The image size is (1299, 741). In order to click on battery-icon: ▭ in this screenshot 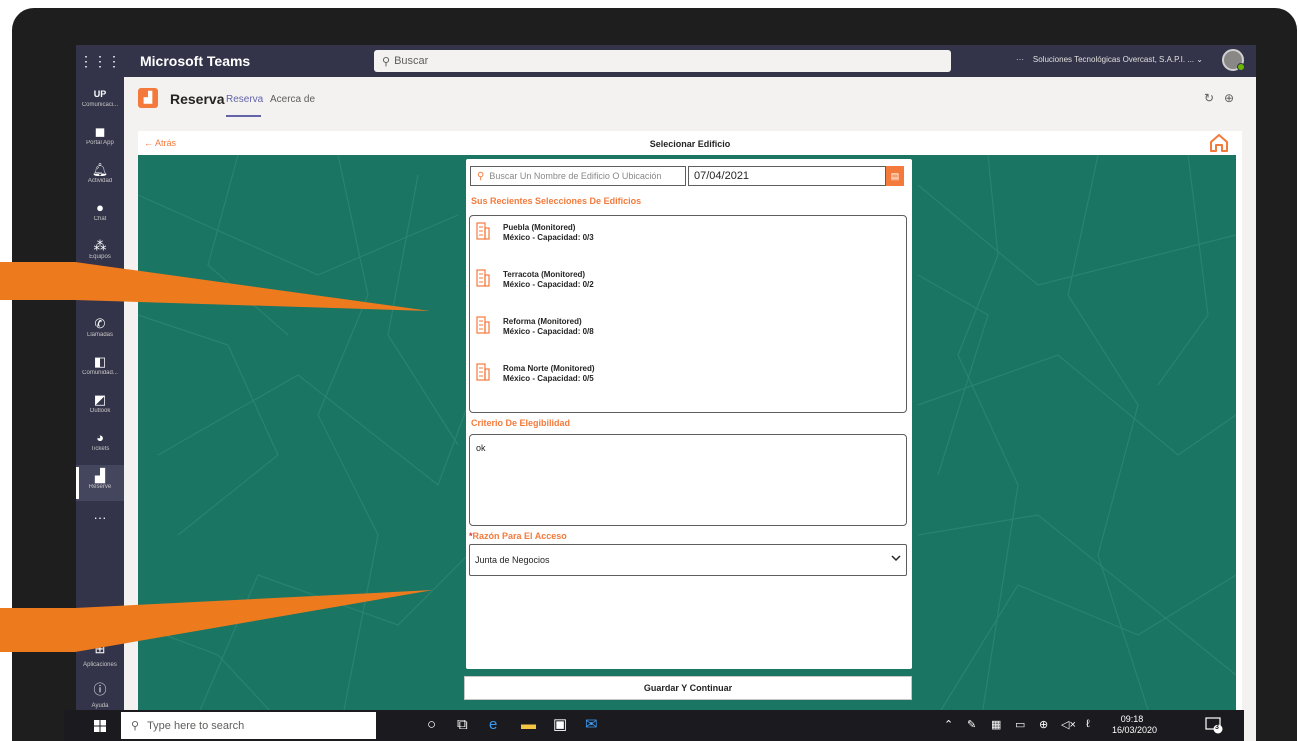, I will do `click(1020, 724)`.